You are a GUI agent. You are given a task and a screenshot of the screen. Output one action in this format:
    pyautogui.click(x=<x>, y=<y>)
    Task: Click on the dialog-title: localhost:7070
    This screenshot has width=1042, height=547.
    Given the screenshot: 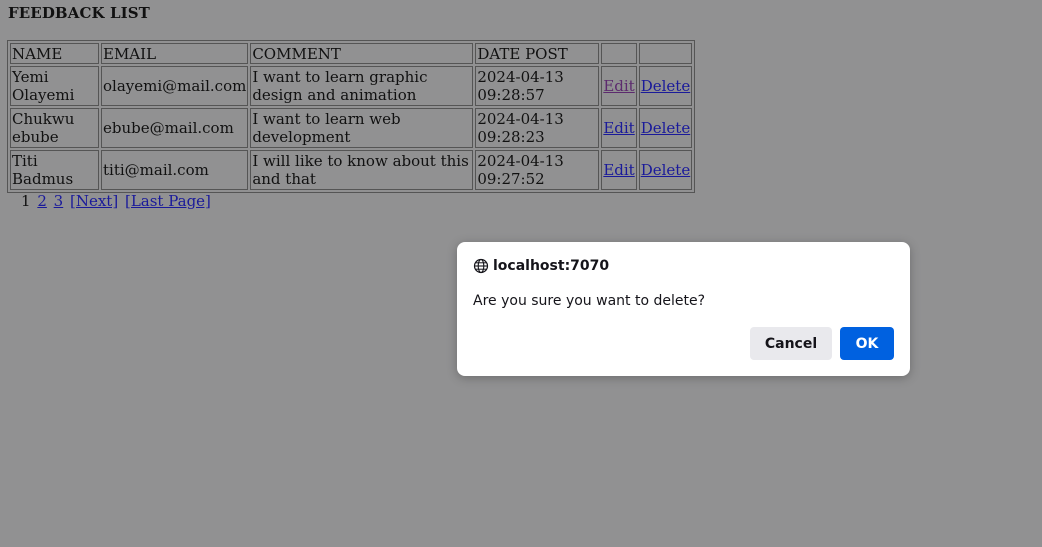 What is the action you would take?
    pyautogui.click(x=541, y=266)
    